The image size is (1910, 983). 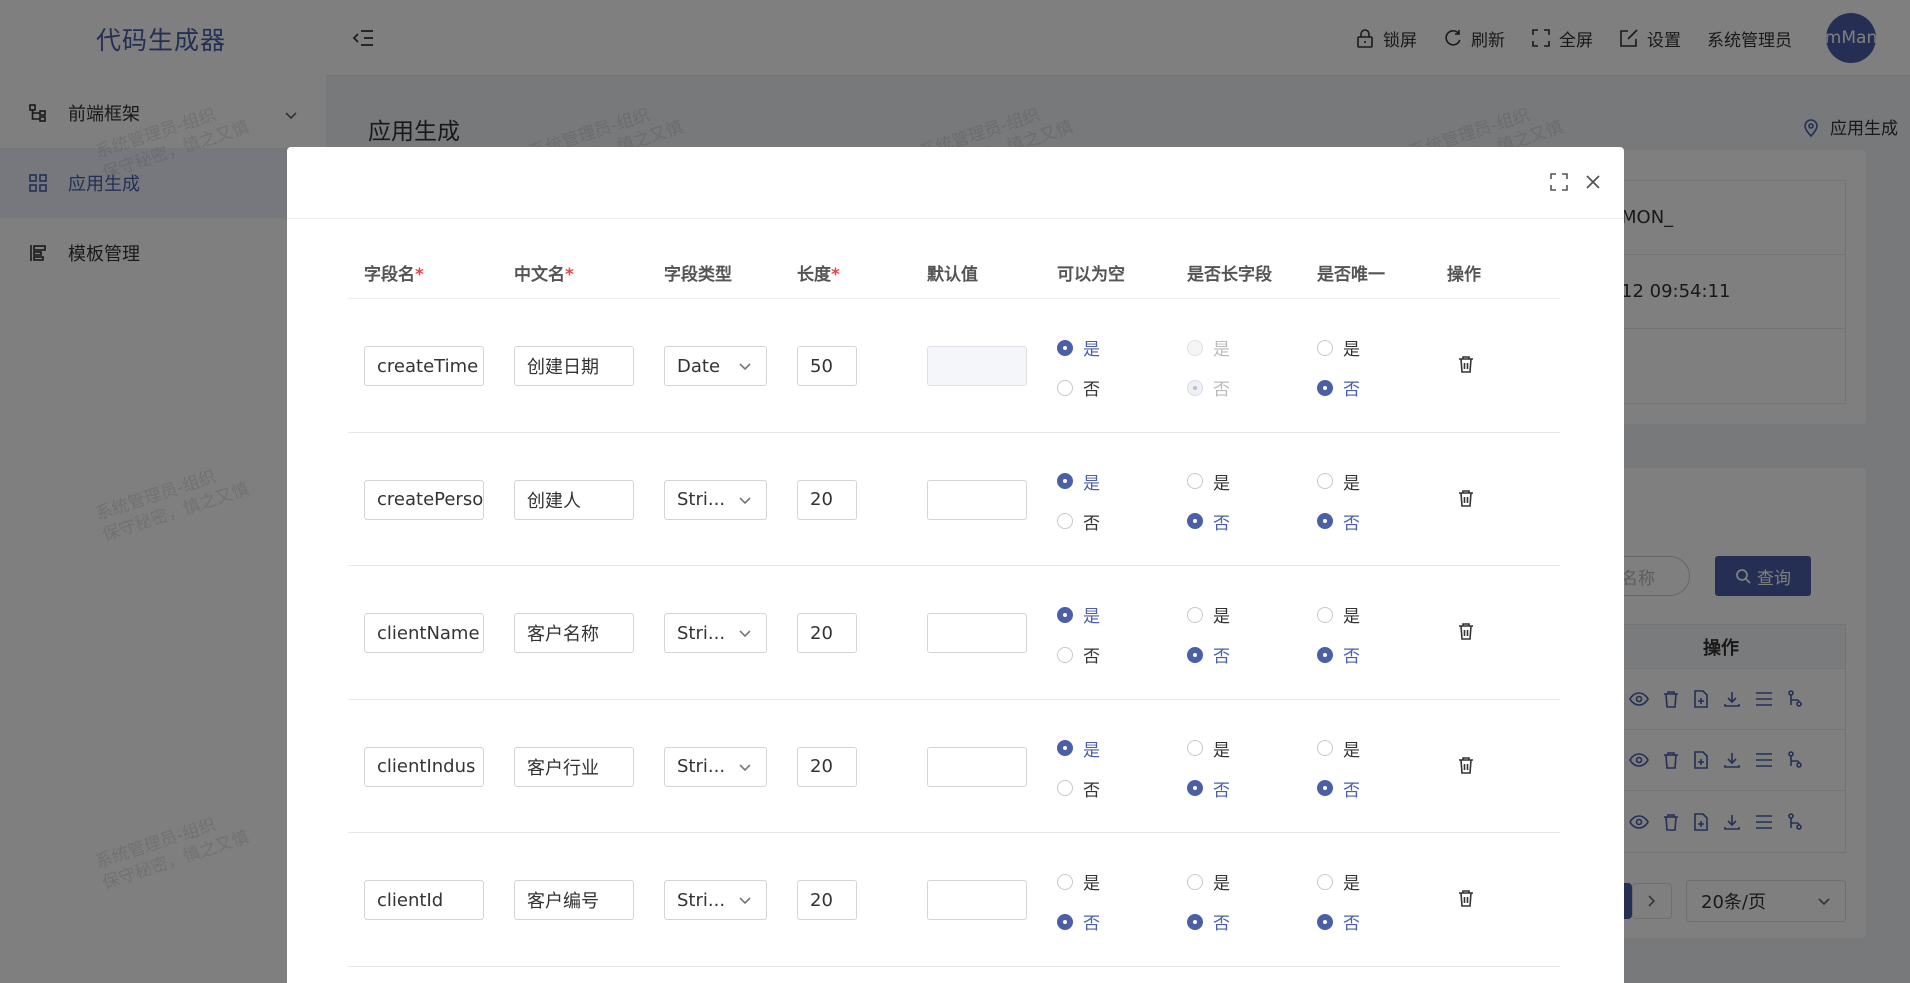 I want to click on cn-name-input: 客户编号, so click(x=574, y=900).